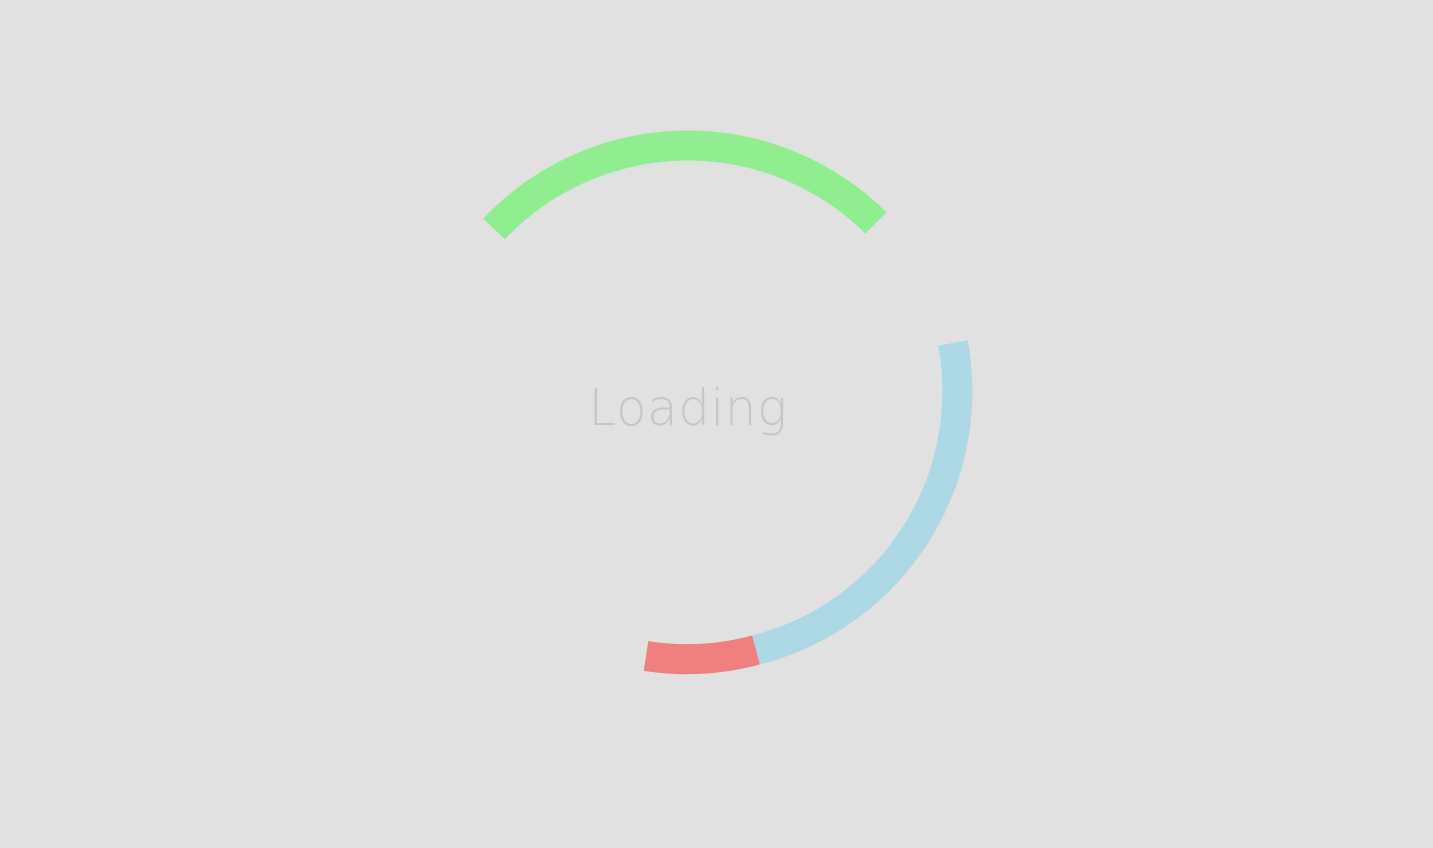  I want to click on loading-label: Loading, so click(688, 408).